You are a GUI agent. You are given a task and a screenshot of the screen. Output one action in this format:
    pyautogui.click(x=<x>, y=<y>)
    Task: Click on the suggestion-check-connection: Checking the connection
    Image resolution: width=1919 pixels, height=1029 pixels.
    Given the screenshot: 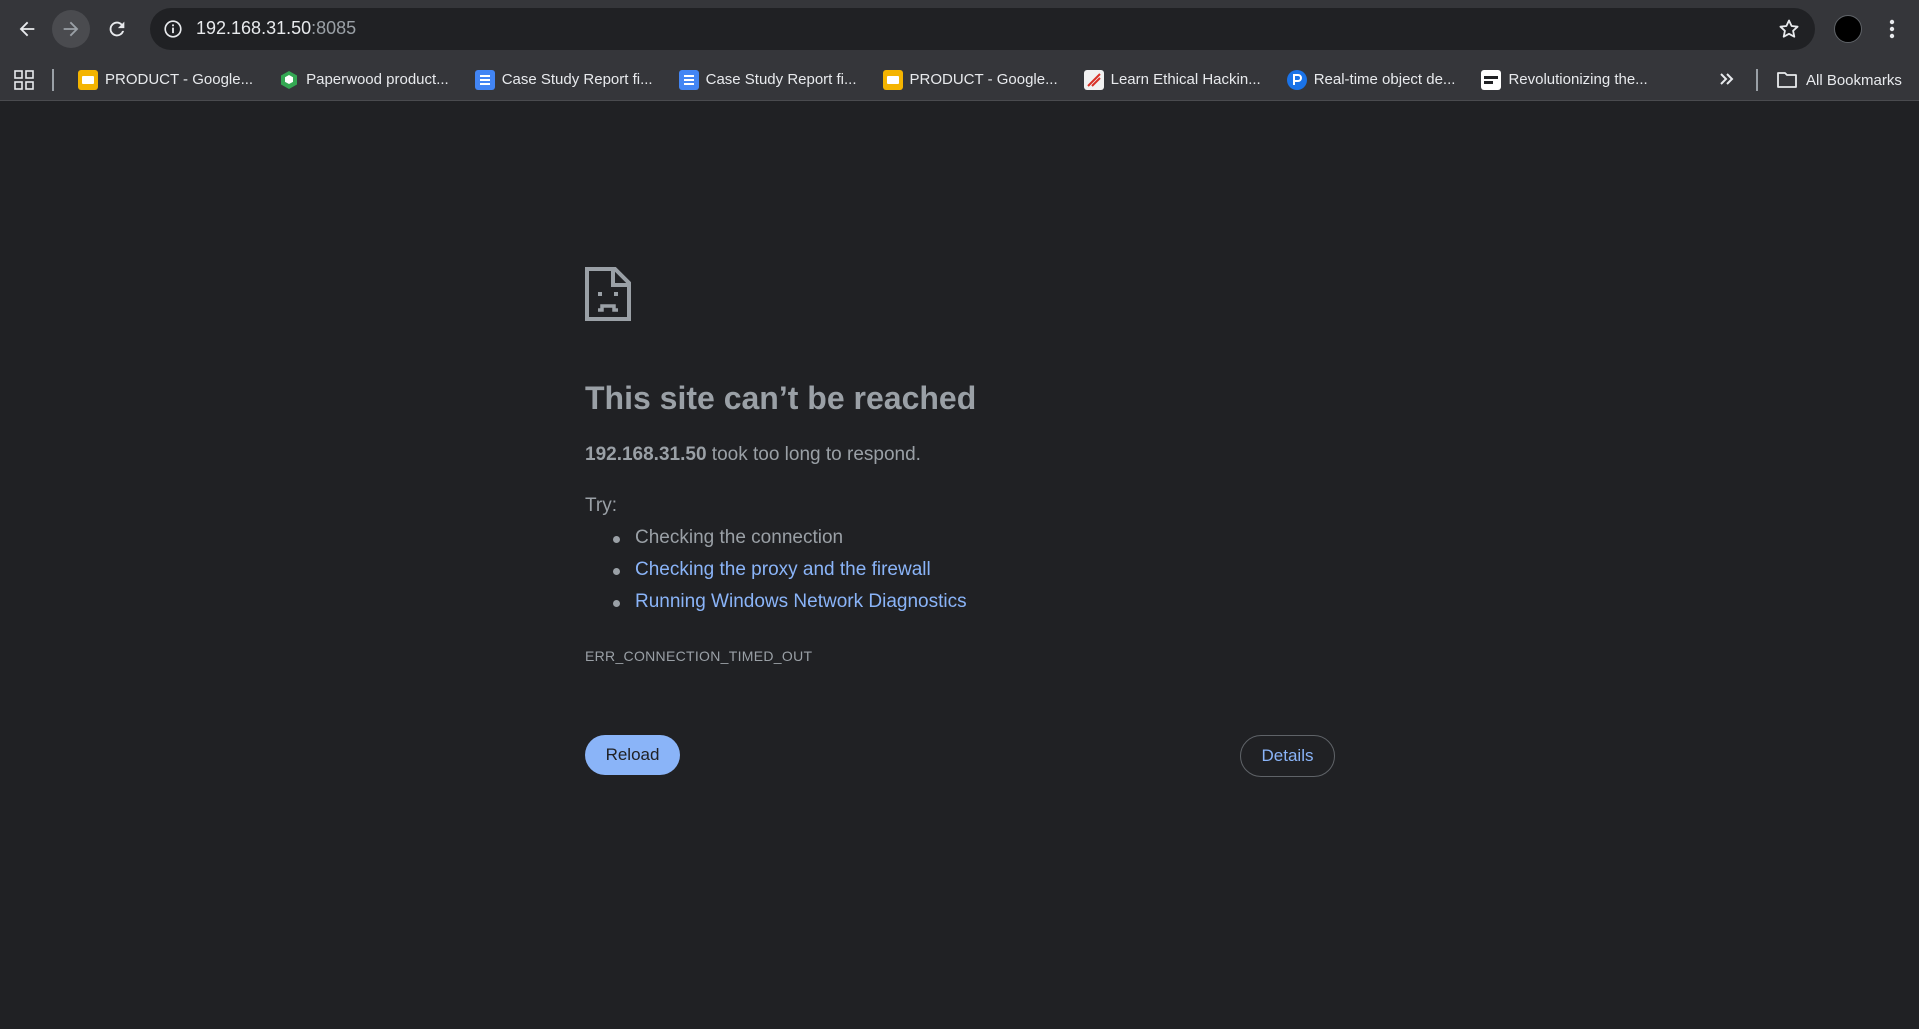 What is the action you would take?
    pyautogui.click(x=788, y=542)
    